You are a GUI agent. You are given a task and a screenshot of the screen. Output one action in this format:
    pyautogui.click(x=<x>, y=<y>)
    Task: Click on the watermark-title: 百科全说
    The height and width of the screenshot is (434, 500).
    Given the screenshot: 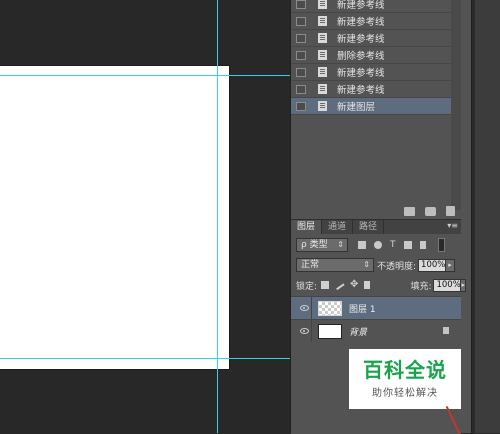 What is the action you would take?
    pyautogui.click(x=405, y=370)
    